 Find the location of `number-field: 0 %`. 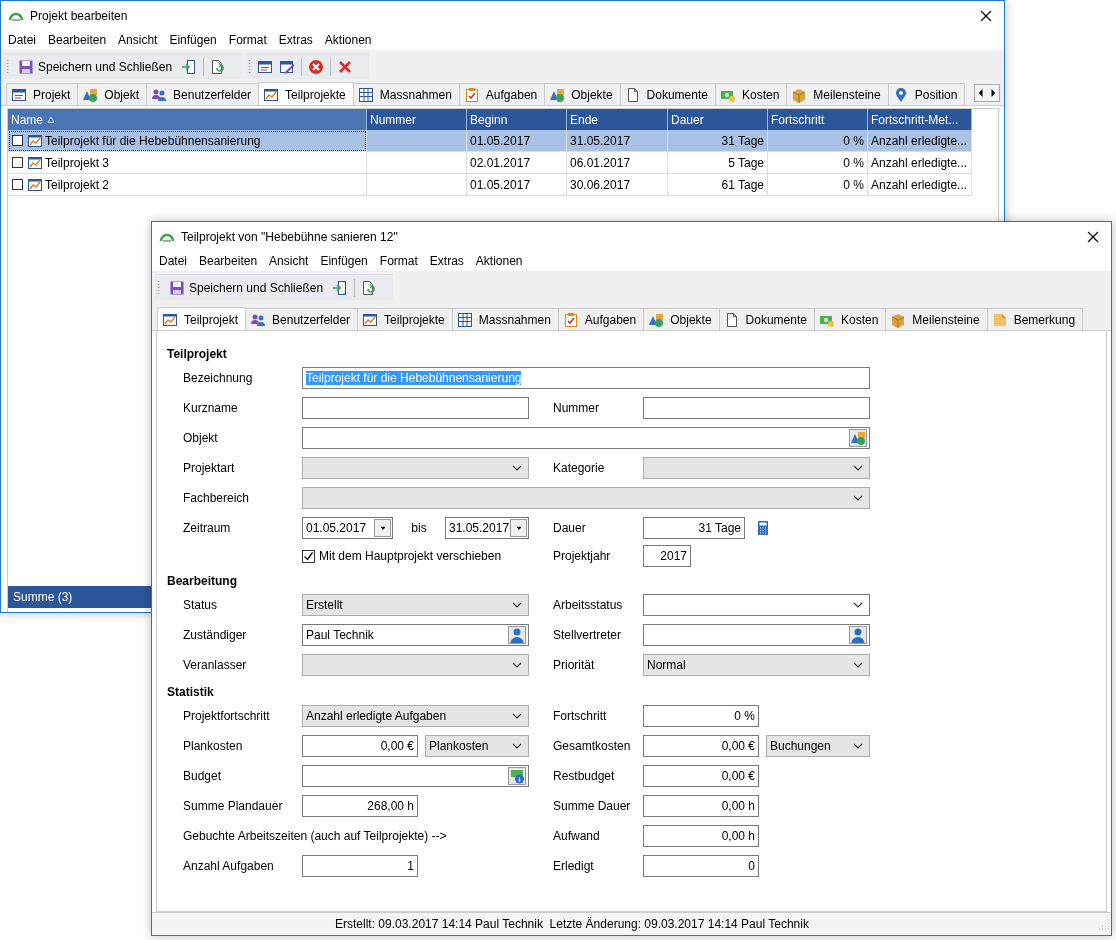

number-field: 0 % is located at coordinates (701, 716).